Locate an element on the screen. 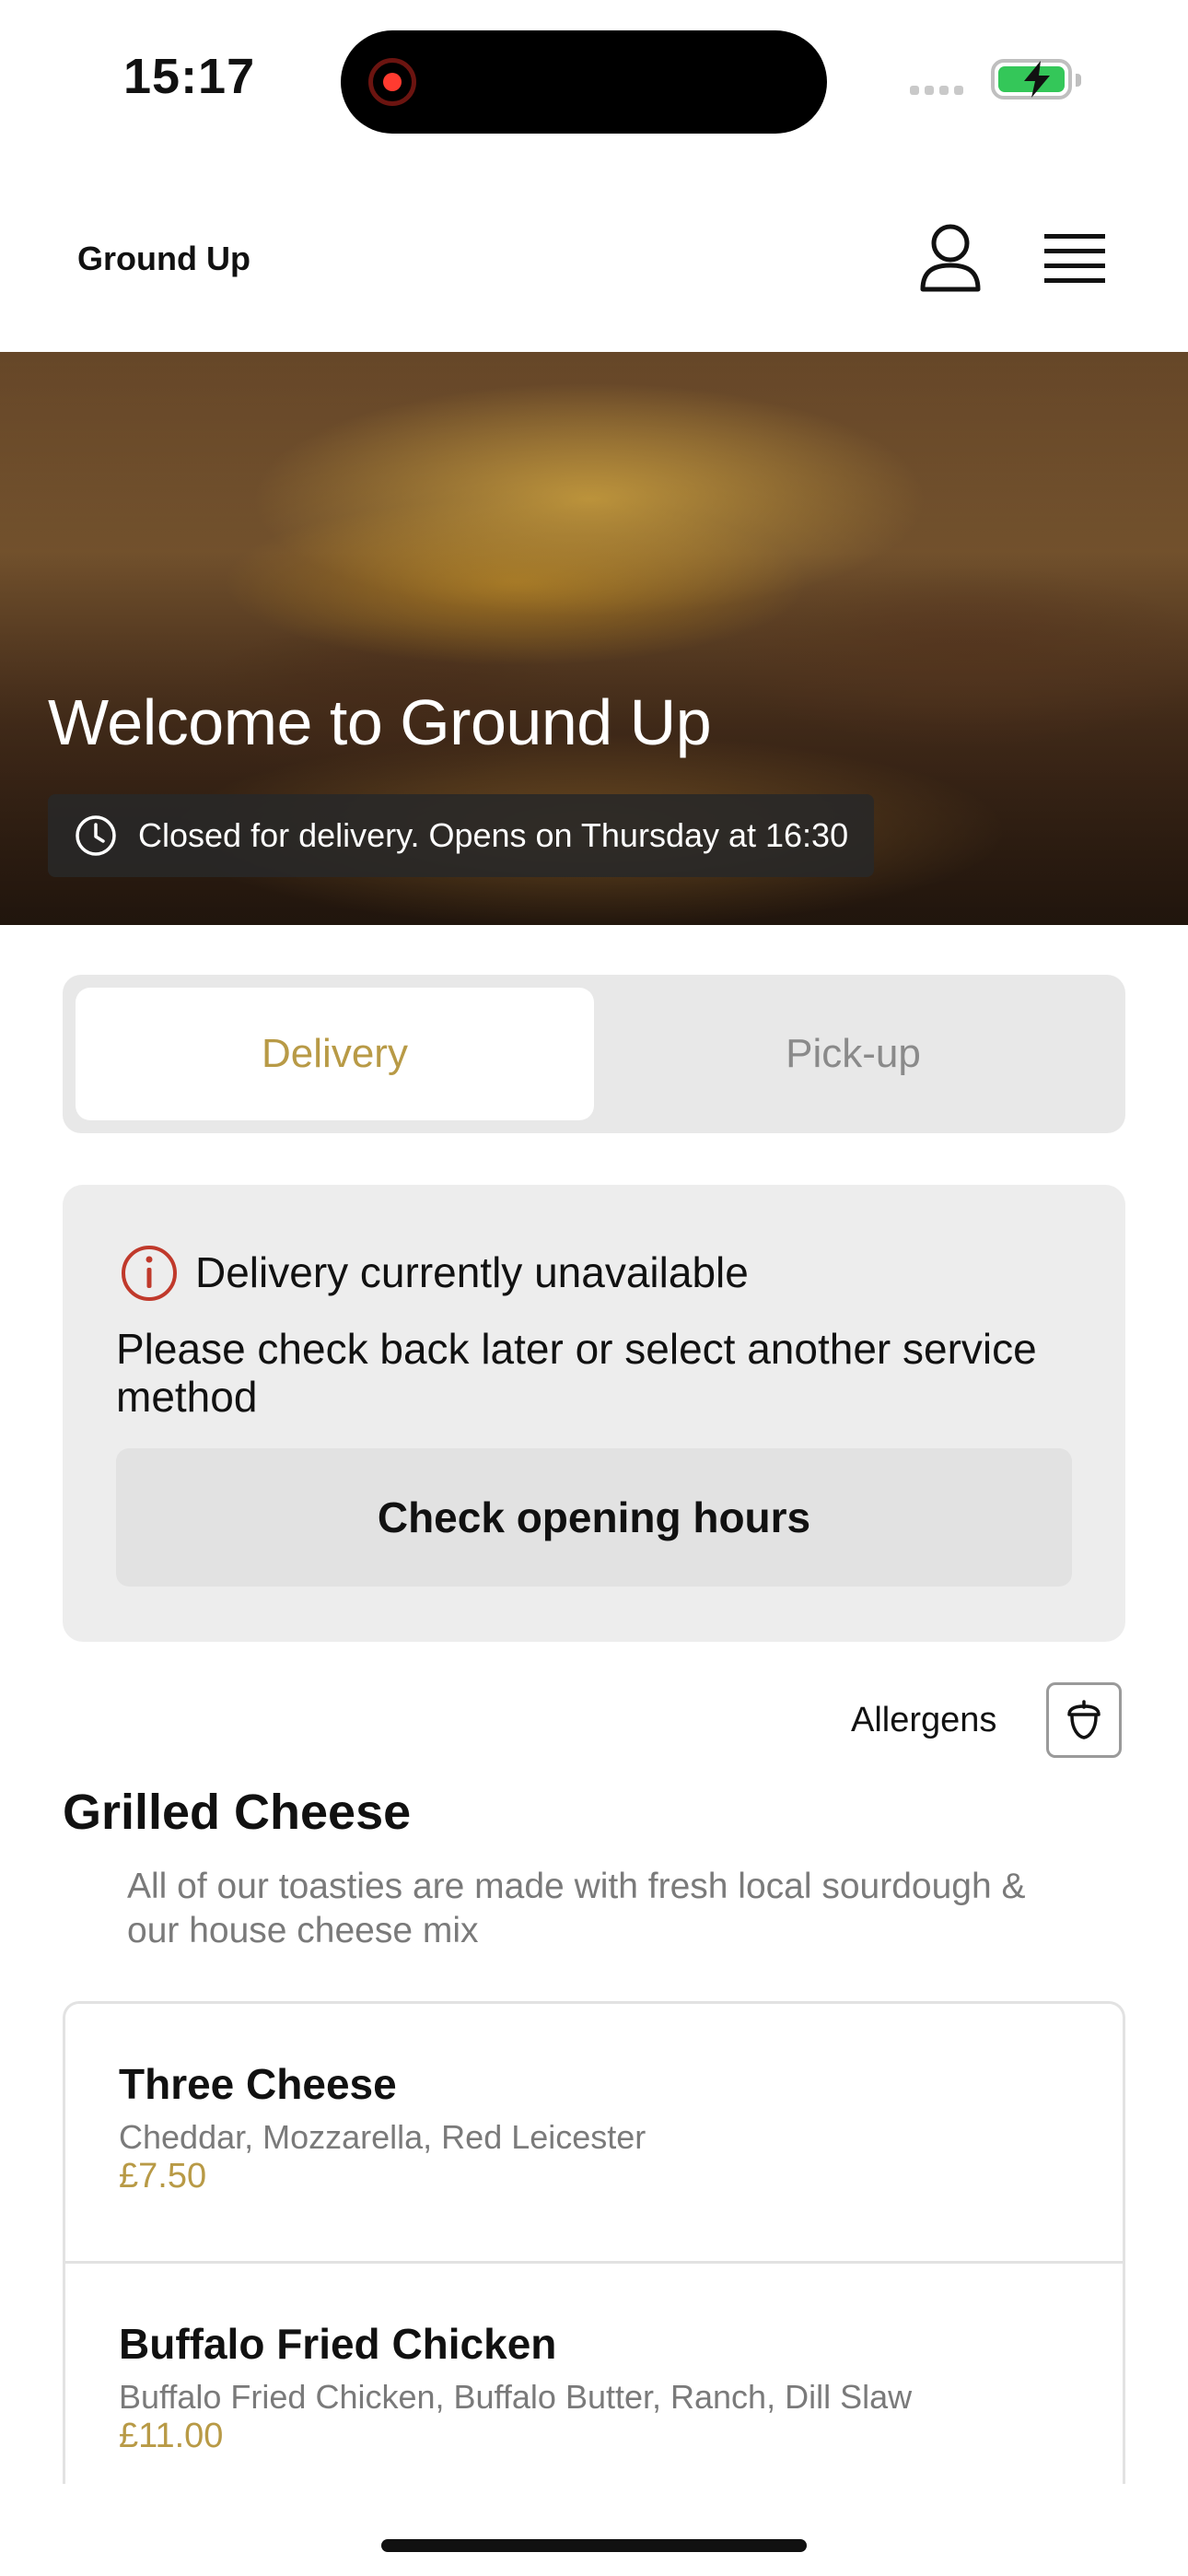  dynamic-island is located at coordinates (584, 82).